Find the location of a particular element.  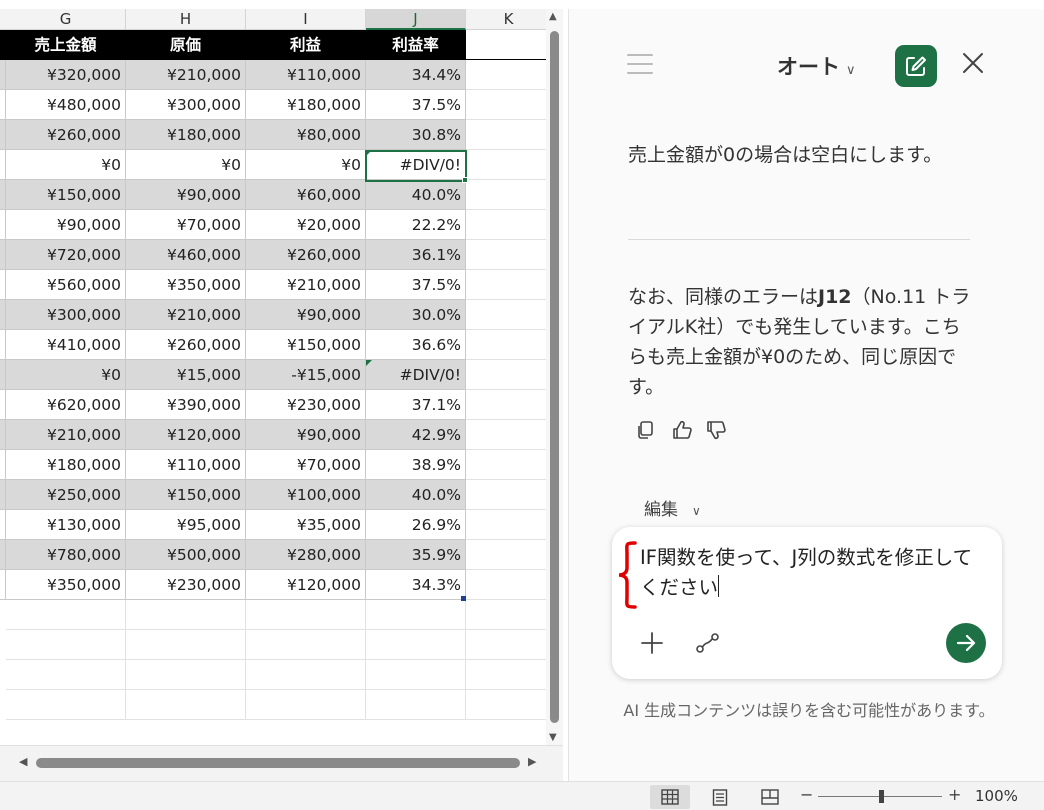

scroll-right-icon: ▶ is located at coordinates (532, 761).